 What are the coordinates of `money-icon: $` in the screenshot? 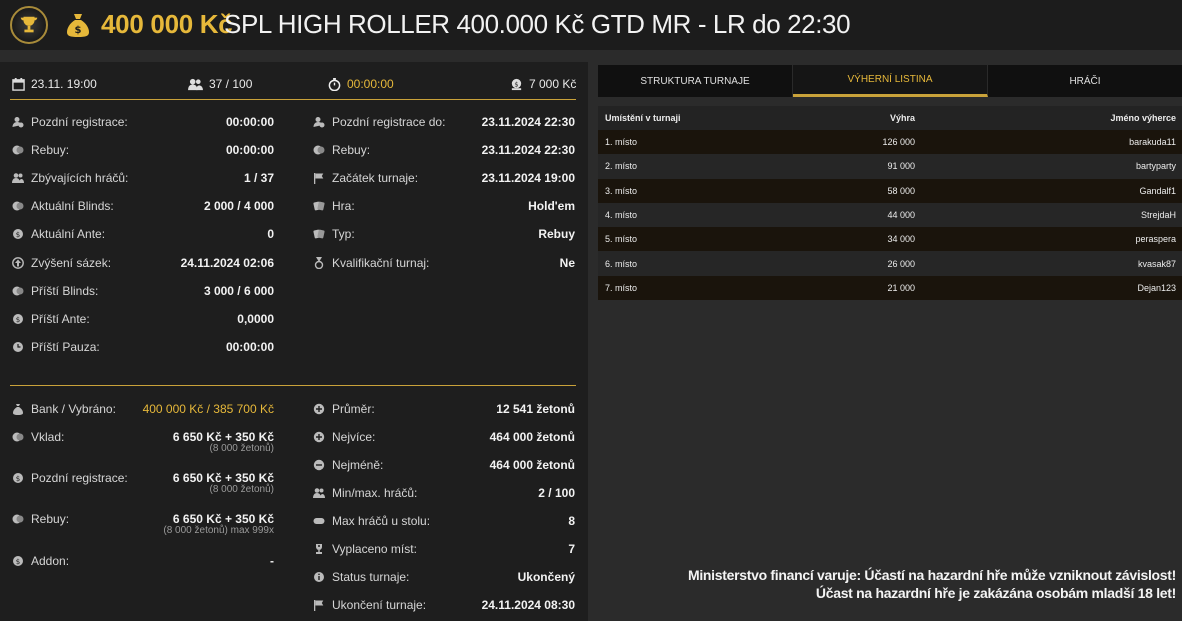 It's located at (516, 84).